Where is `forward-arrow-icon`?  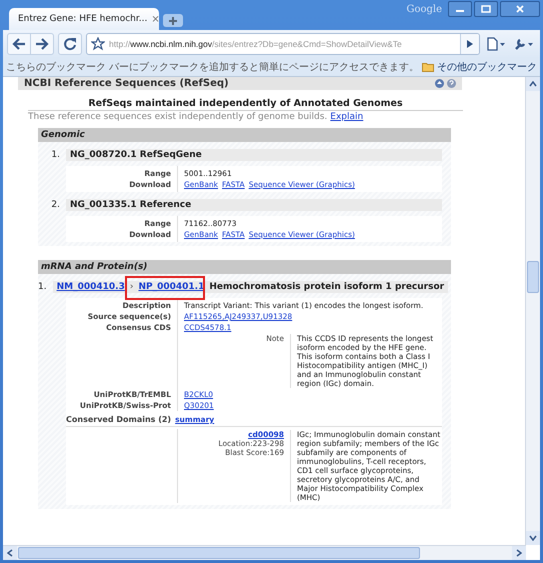 forward-arrow-icon is located at coordinates (42, 44).